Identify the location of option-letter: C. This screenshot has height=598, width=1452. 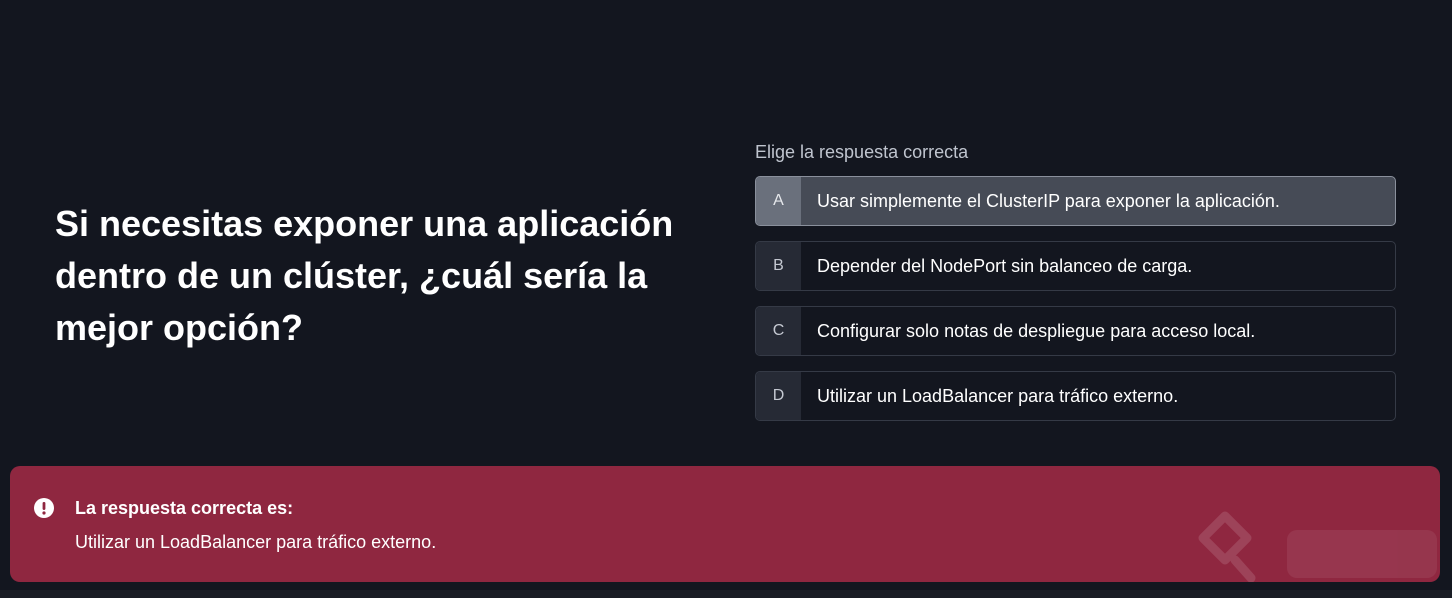
(778, 331).